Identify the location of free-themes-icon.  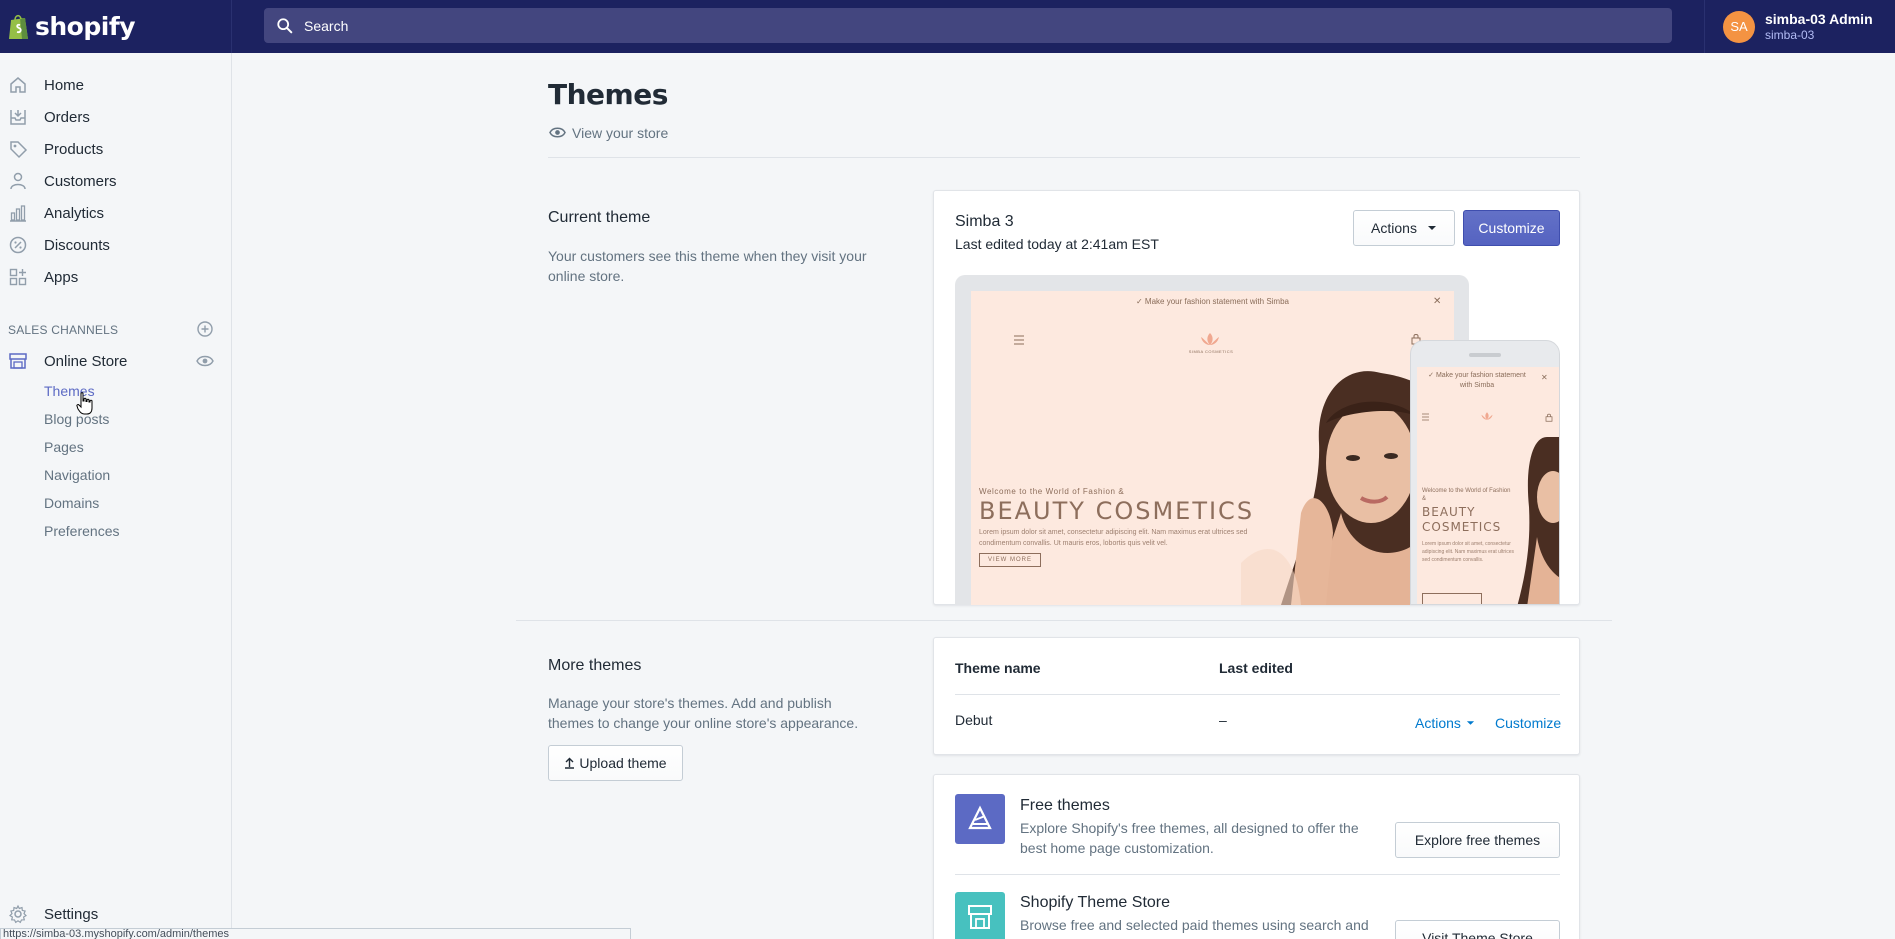
(980, 819).